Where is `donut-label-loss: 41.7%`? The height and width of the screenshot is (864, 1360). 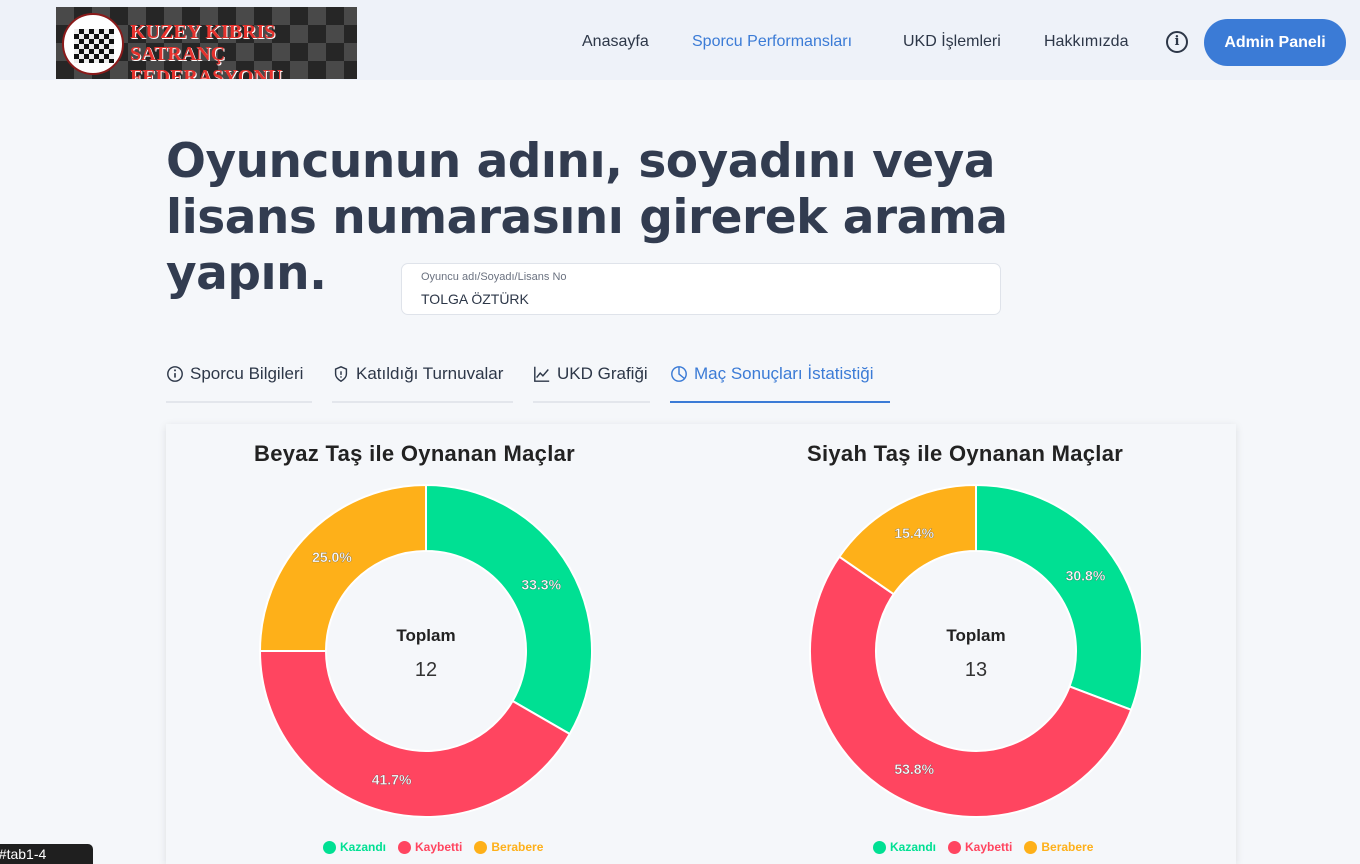 donut-label-loss: 41.7% is located at coordinates (392, 779).